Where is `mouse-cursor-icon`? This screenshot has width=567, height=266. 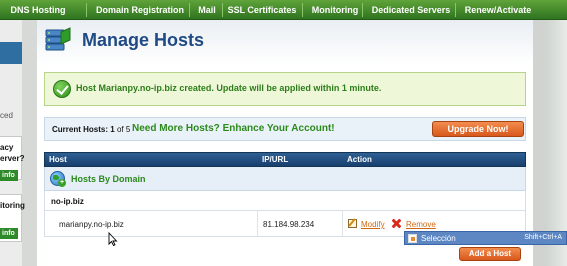
mouse-cursor-icon is located at coordinates (113, 239).